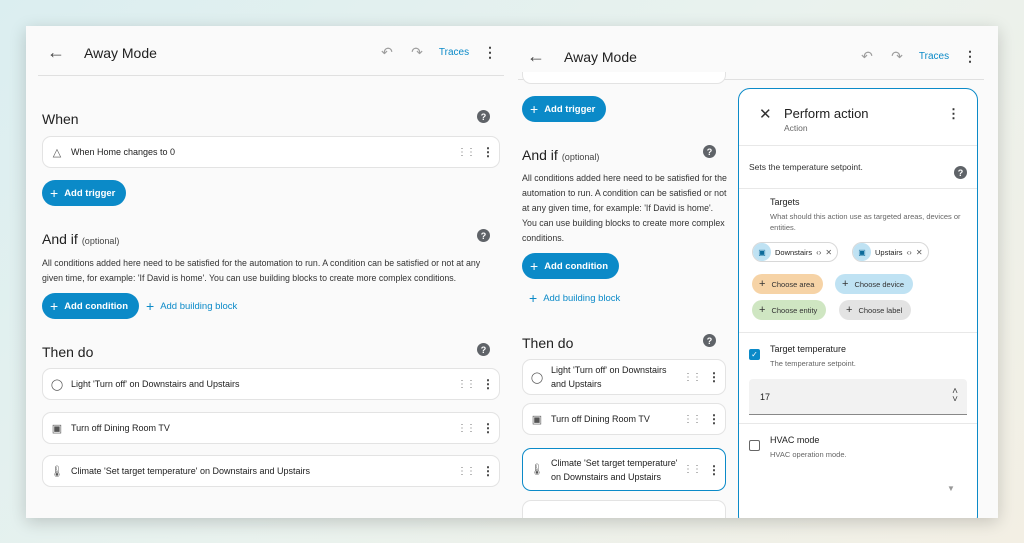 This screenshot has height=543, width=1024. Describe the element at coordinates (795, 440) in the screenshot. I see `hvac-mode-label: HVAC mode` at that location.